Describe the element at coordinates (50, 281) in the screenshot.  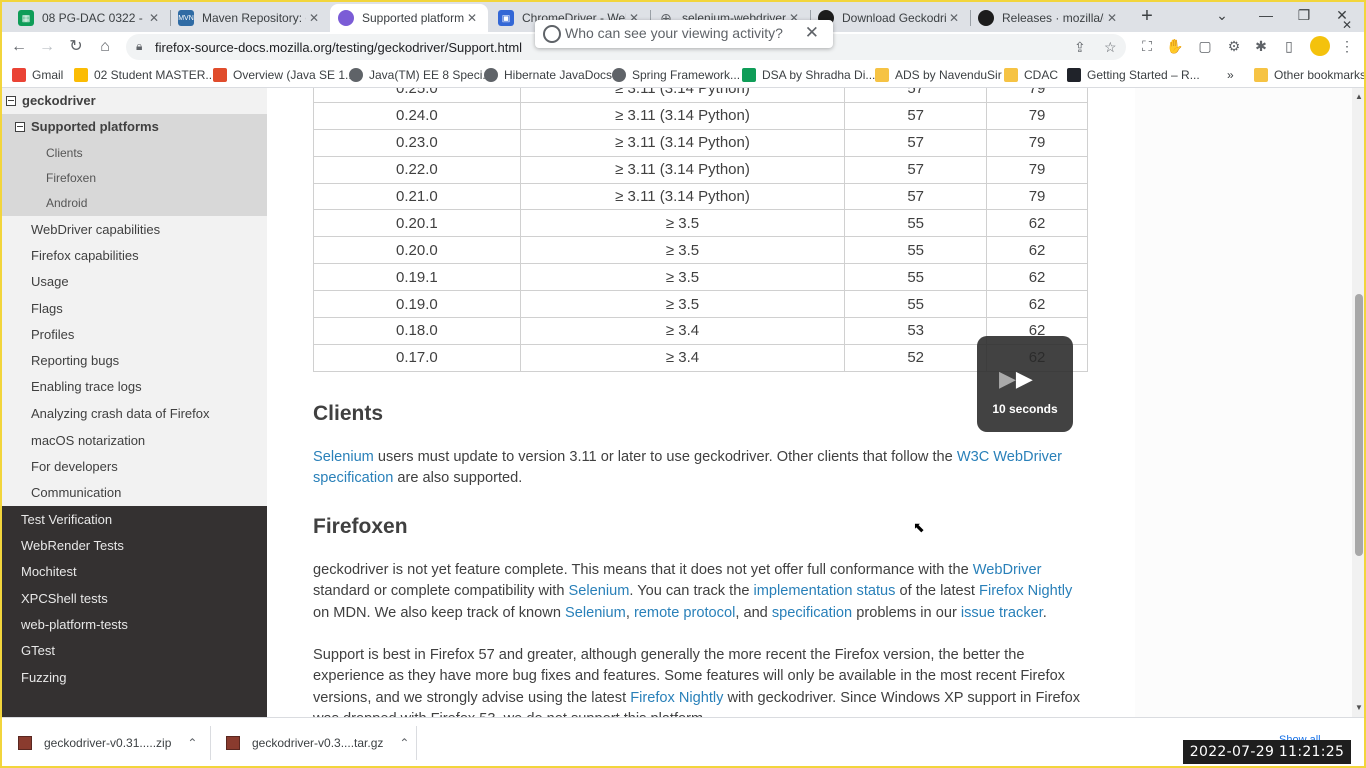
I see `sidebar-item-usage: Usage` at that location.